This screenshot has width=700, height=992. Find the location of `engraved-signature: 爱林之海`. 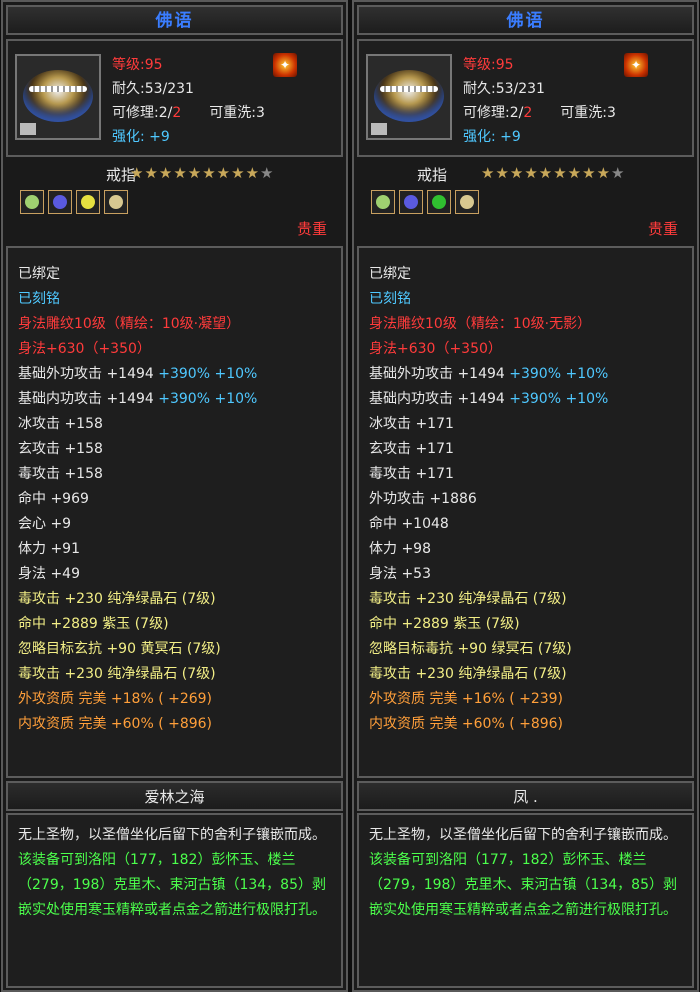

engraved-signature: 爱林之海 is located at coordinates (174, 796).